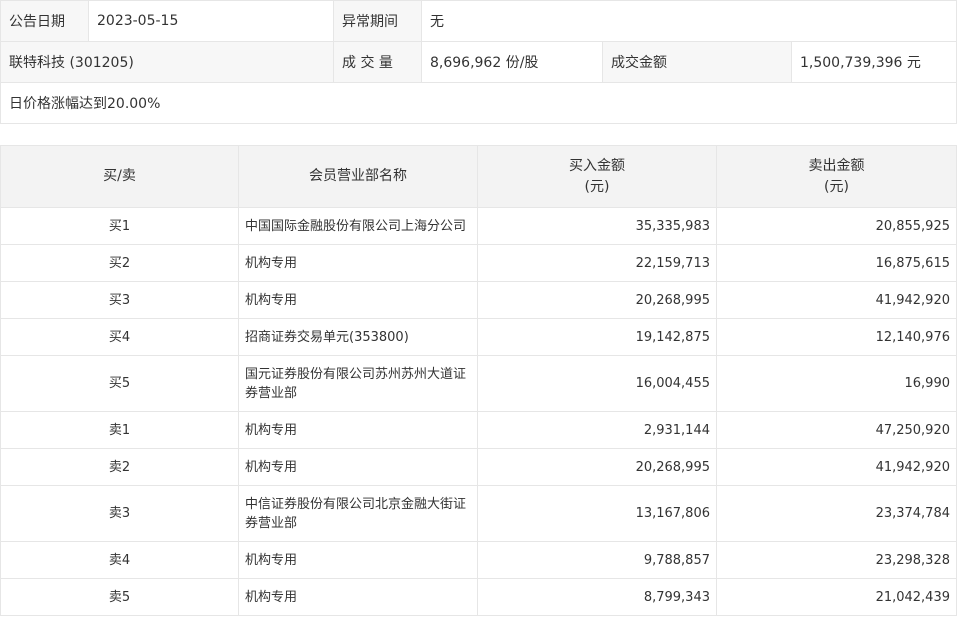 This screenshot has width=957, height=621. I want to click on row-sell: 16,990, so click(836, 383).